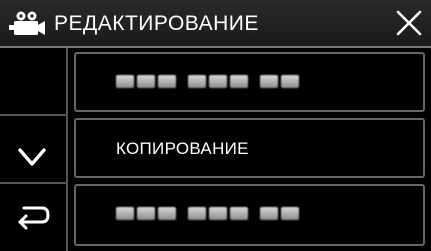 The height and width of the screenshot is (251, 431). I want to click on movie-camera-icon, so click(27, 23).